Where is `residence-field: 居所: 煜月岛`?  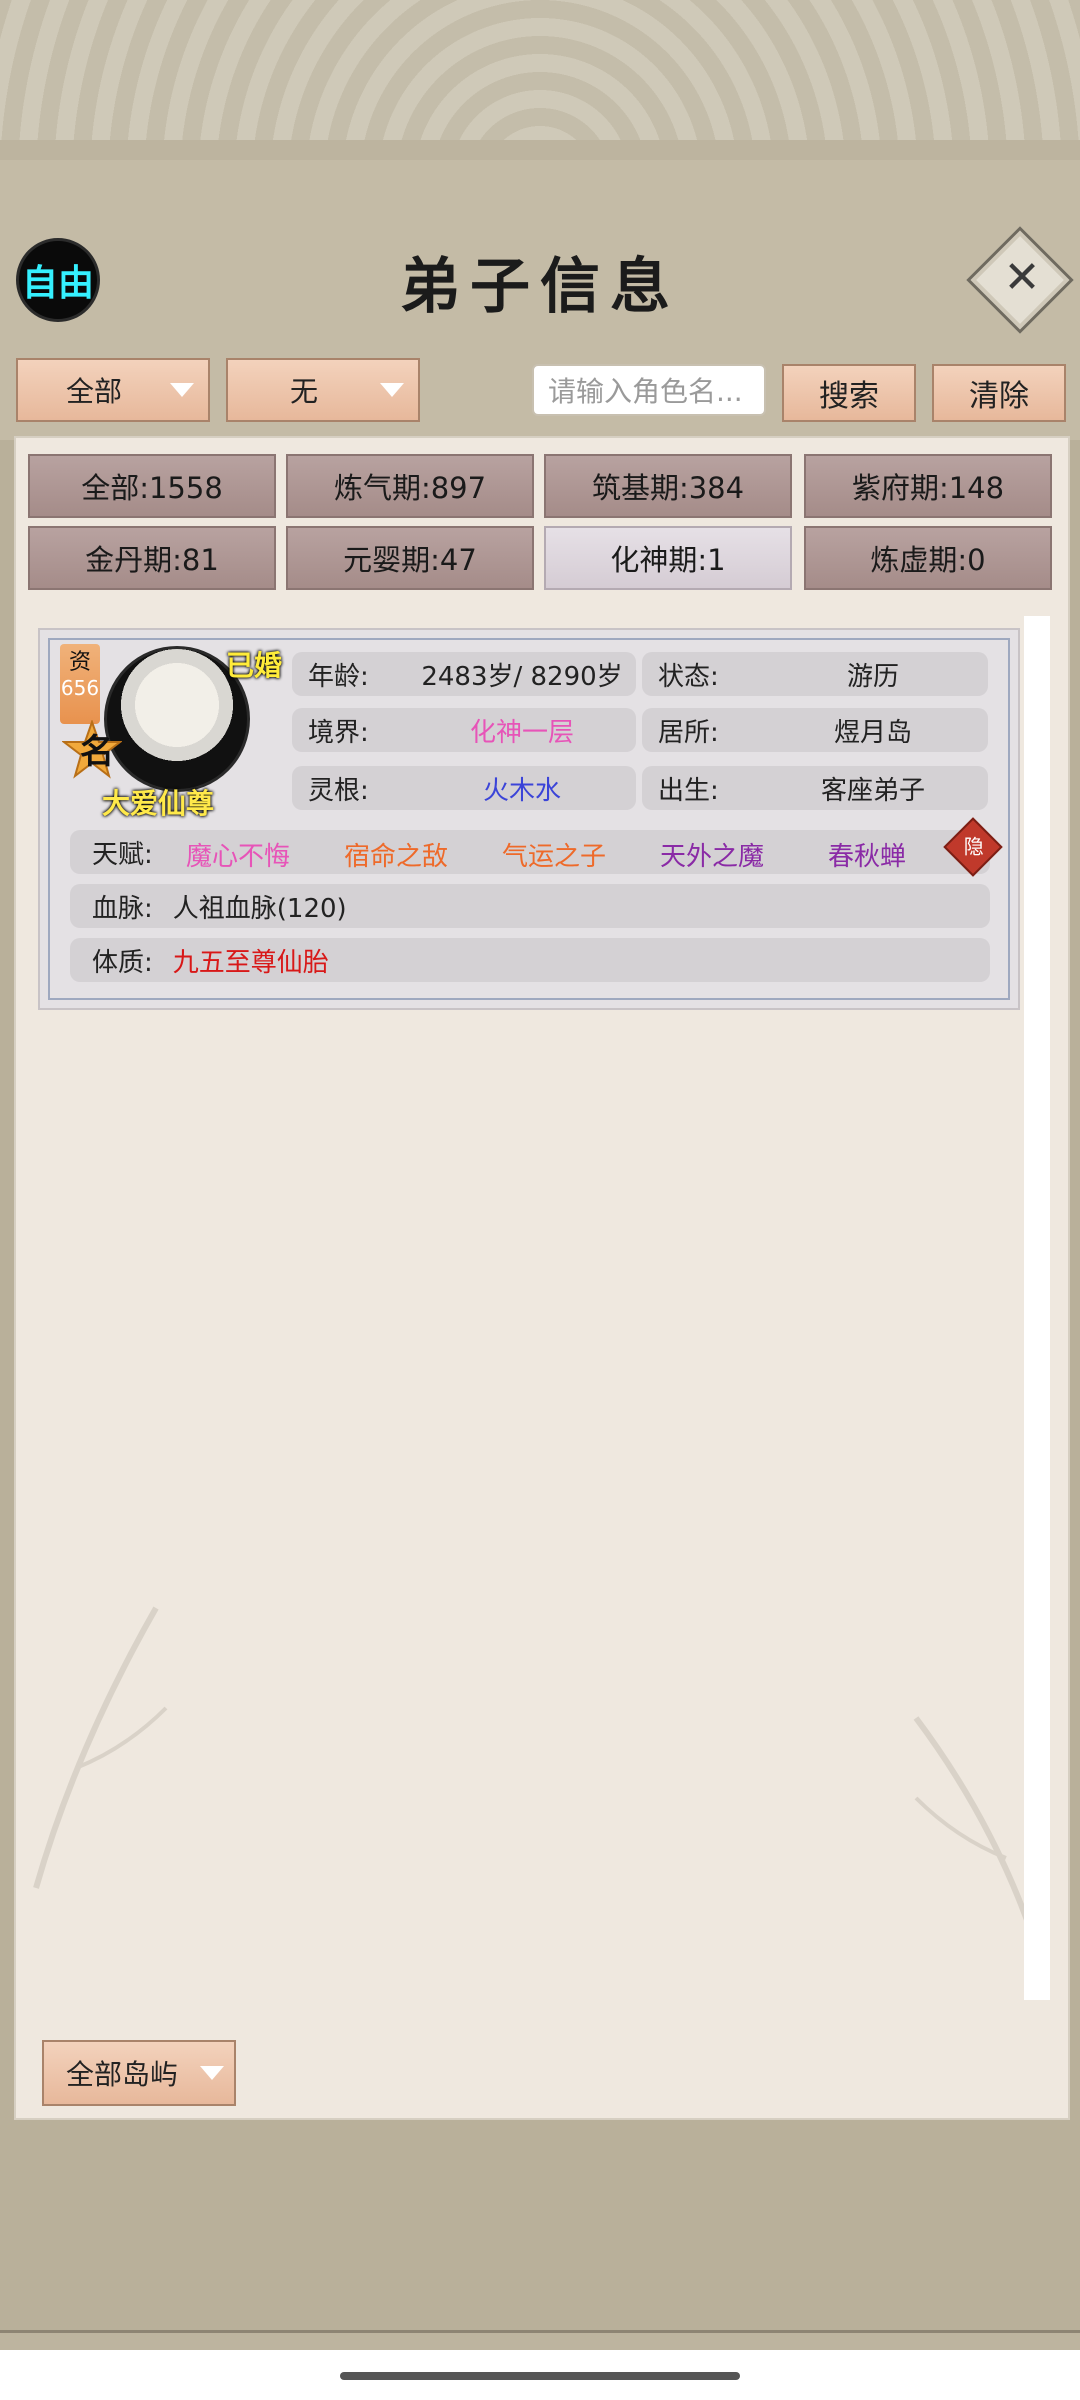
residence-field: 居所: 煜月岛 is located at coordinates (815, 730).